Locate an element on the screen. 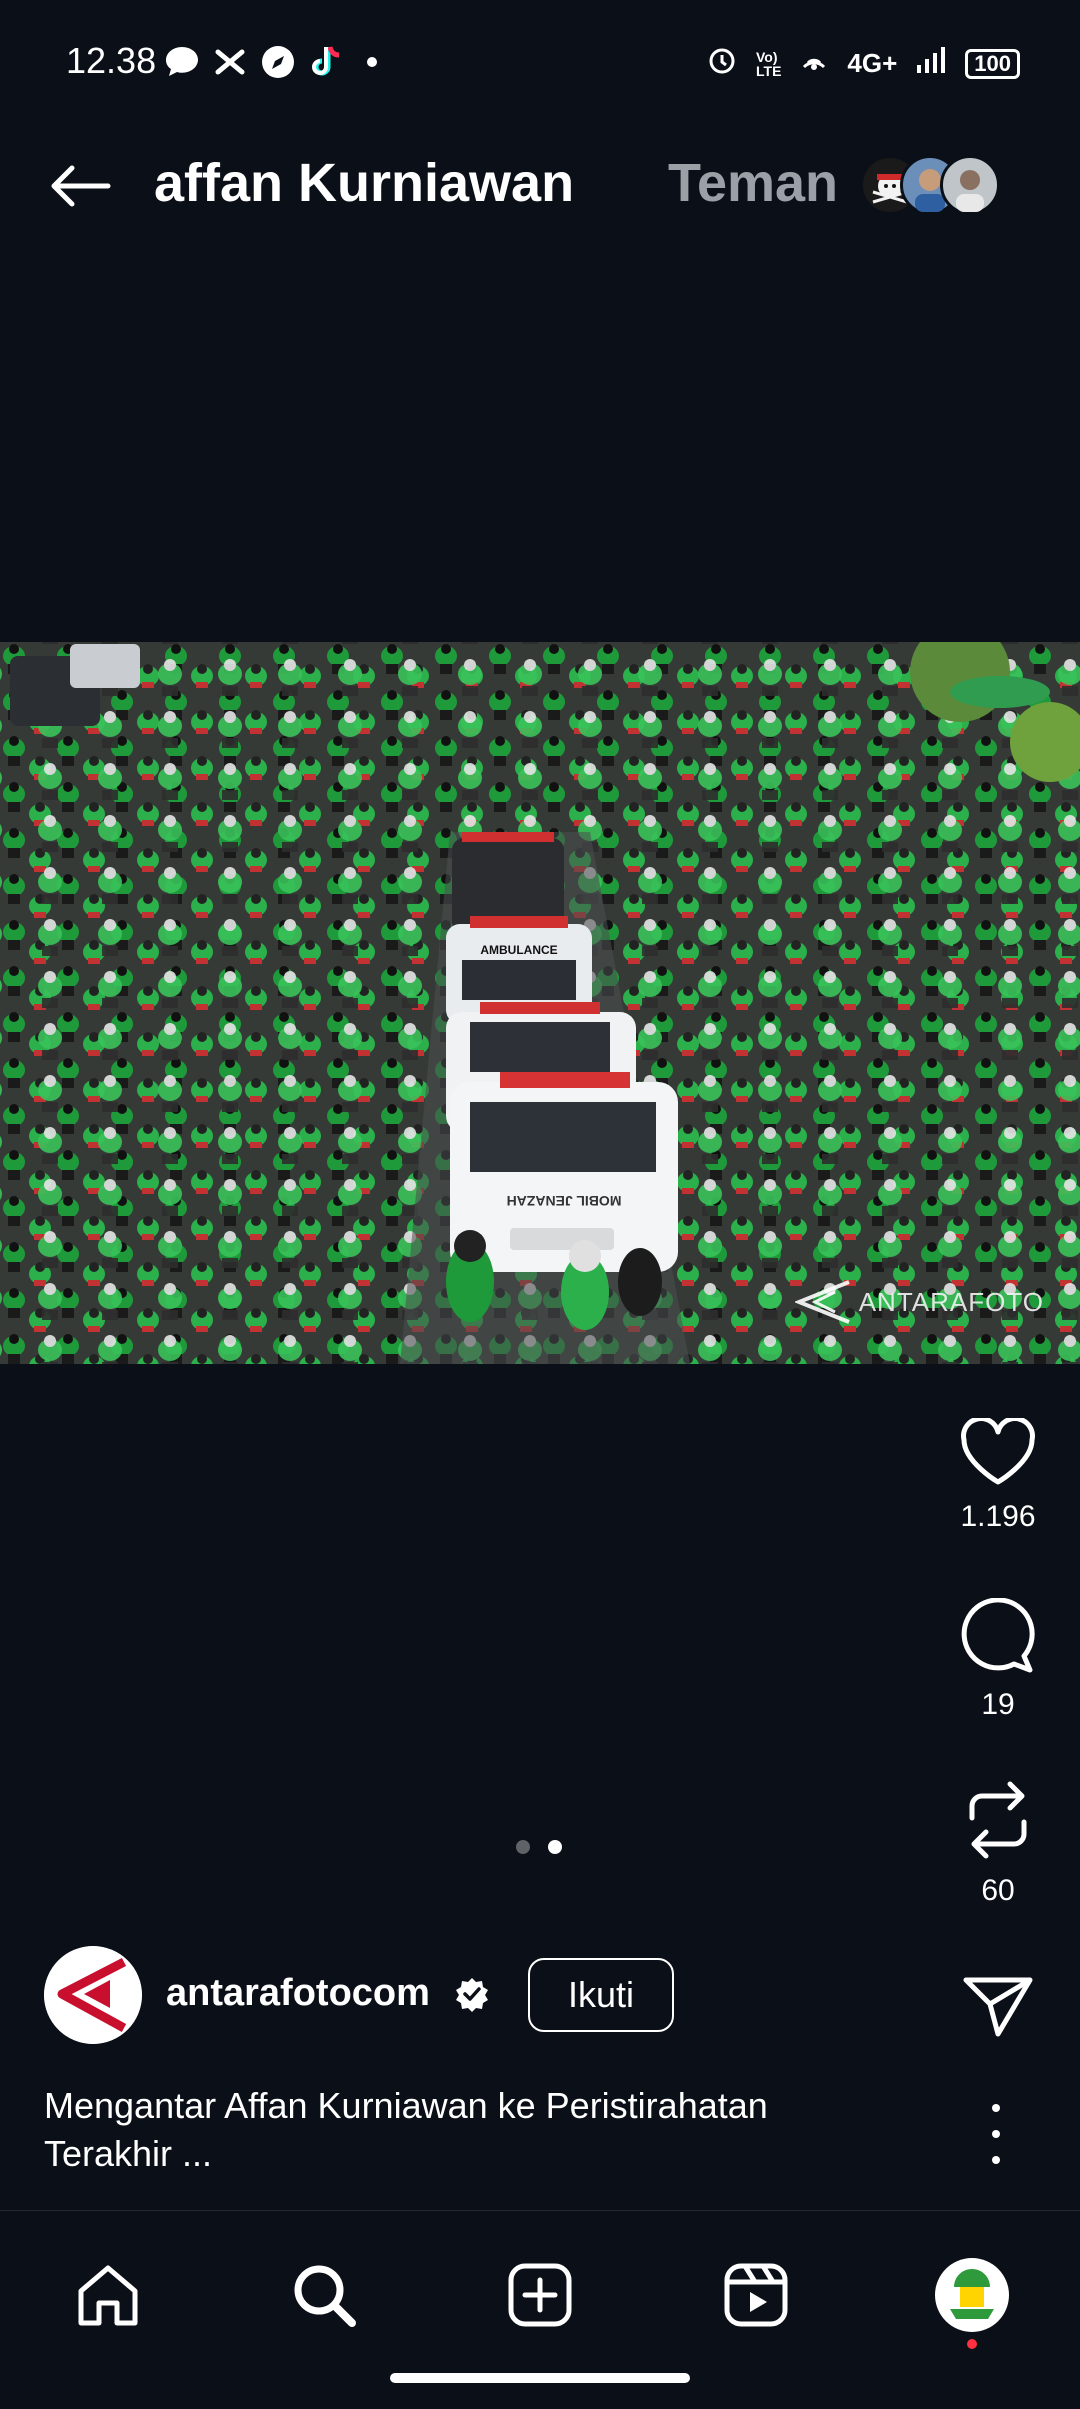 The width and height of the screenshot is (1080, 2409). photo-watermark: ANTARAFOTO is located at coordinates (919, 1302).